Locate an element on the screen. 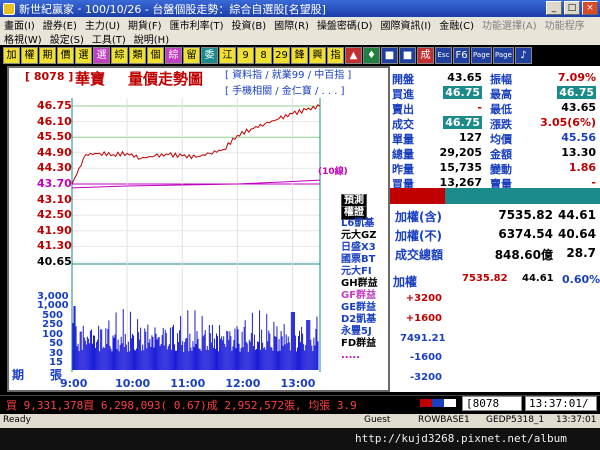  stock-code: [ 8078 ] is located at coordinates (49, 76).